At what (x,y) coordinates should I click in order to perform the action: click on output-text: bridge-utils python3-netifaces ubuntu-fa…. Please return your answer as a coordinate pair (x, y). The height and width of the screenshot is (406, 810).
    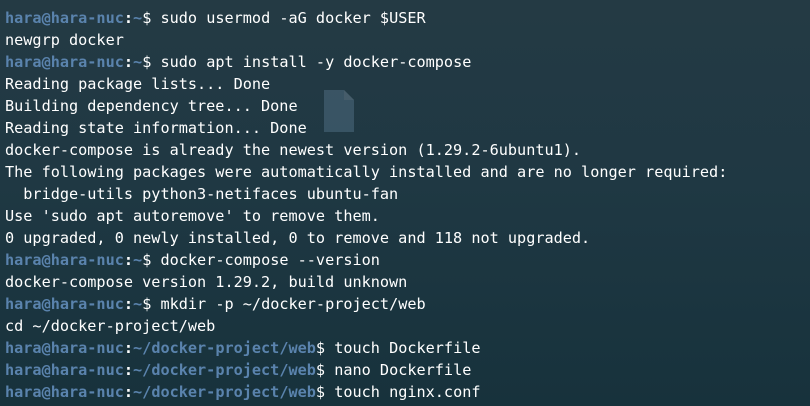
    Looking at the image, I should click on (202, 194).